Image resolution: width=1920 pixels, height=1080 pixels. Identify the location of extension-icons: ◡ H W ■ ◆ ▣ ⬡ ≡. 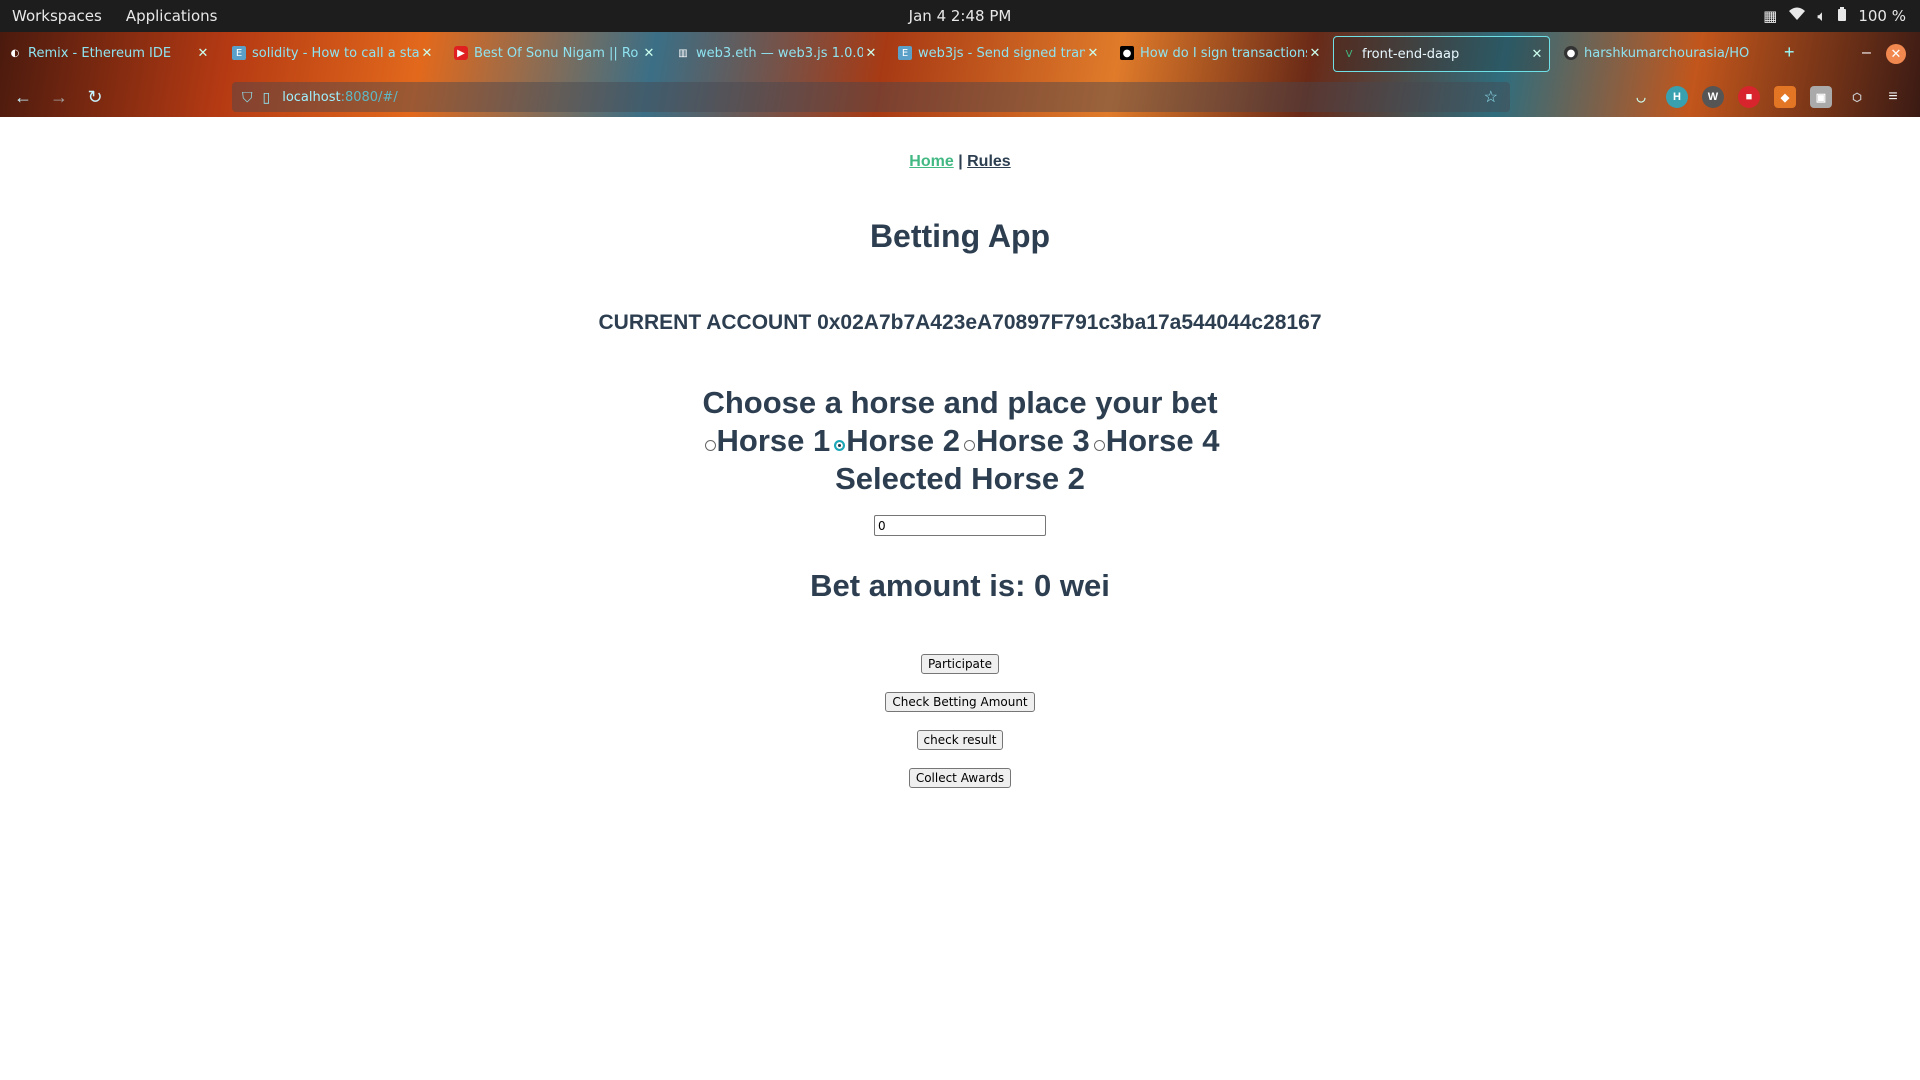
(1767, 97).